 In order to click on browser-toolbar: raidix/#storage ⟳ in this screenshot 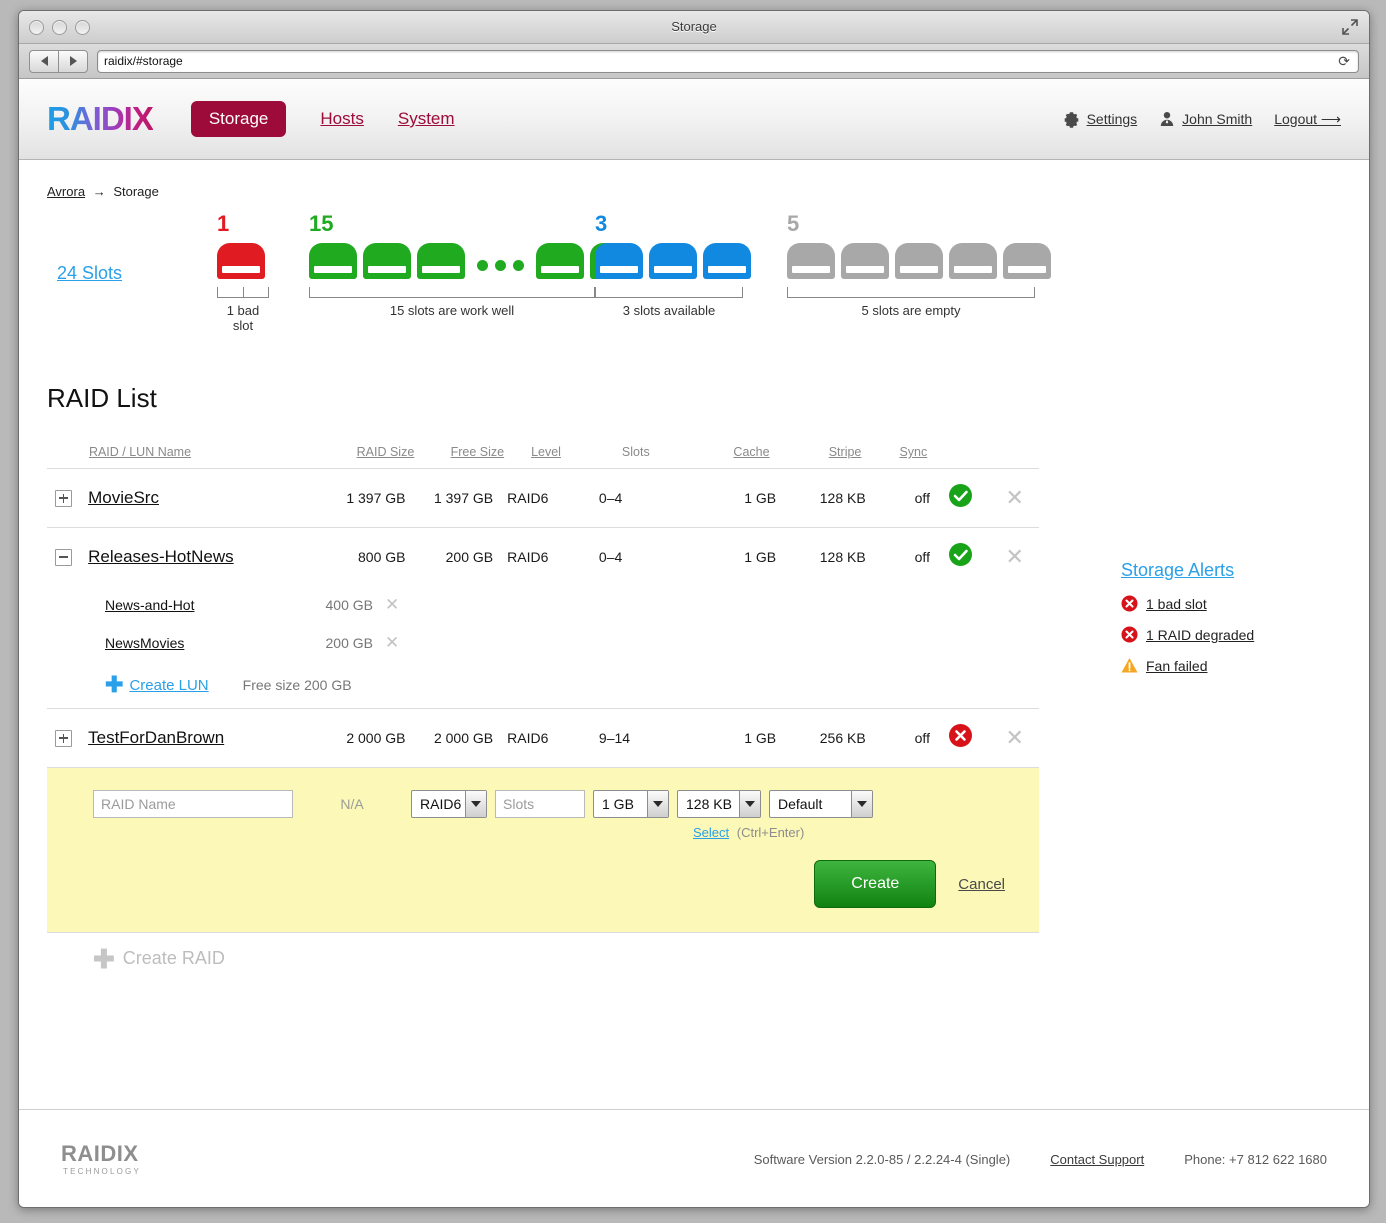, I will do `click(694, 61)`.